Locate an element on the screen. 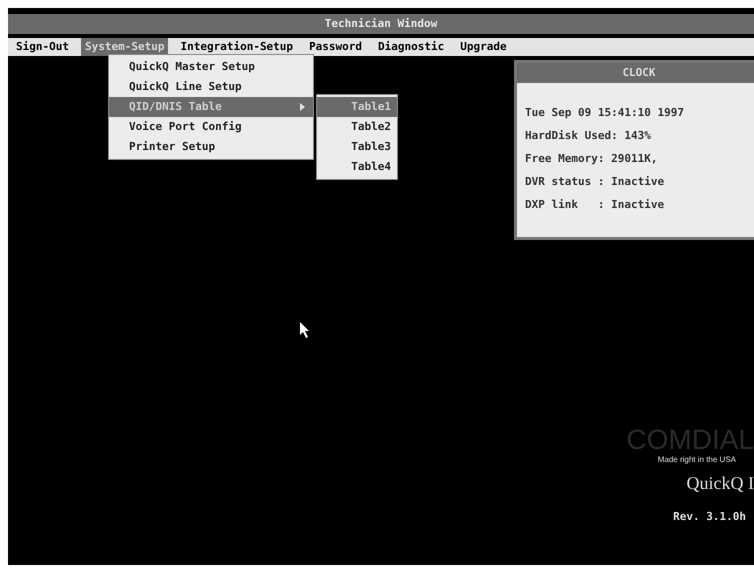  dropdown-item: QID/DNIS Table is located at coordinates (211, 107).